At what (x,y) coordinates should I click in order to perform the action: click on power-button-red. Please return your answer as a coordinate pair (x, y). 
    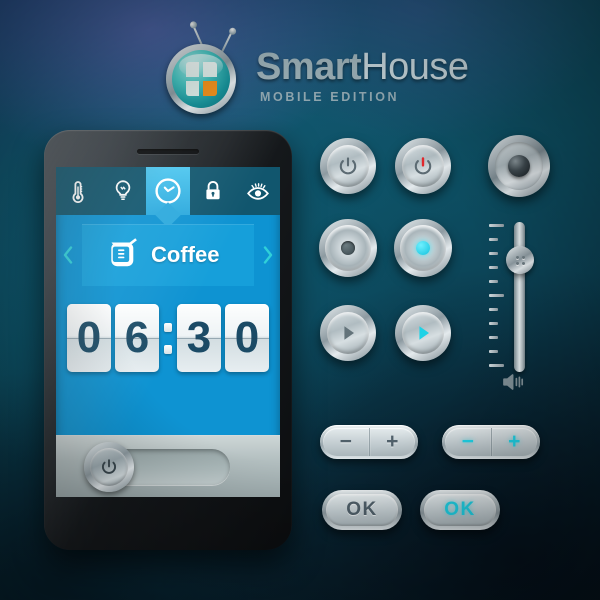
    Looking at the image, I should click on (423, 166).